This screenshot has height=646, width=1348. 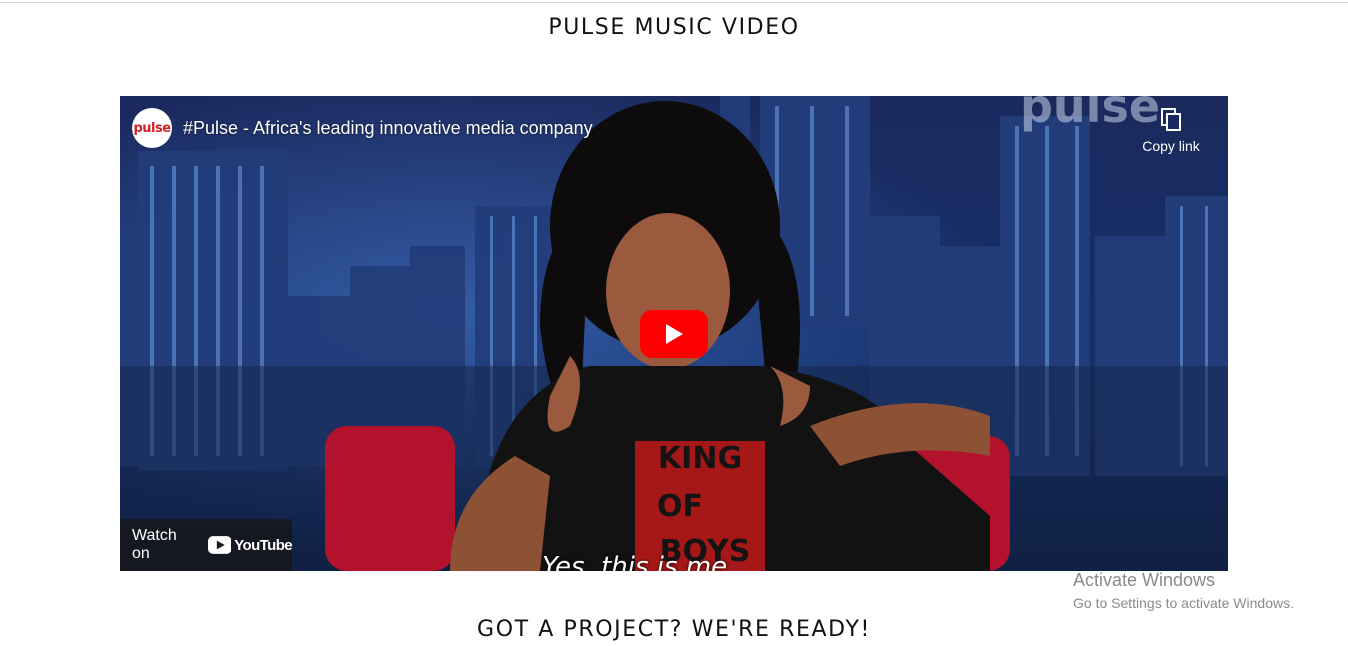 What do you see at coordinates (1171, 146) in the screenshot?
I see `copy-link-label: Copy link` at bounding box center [1171, 146].